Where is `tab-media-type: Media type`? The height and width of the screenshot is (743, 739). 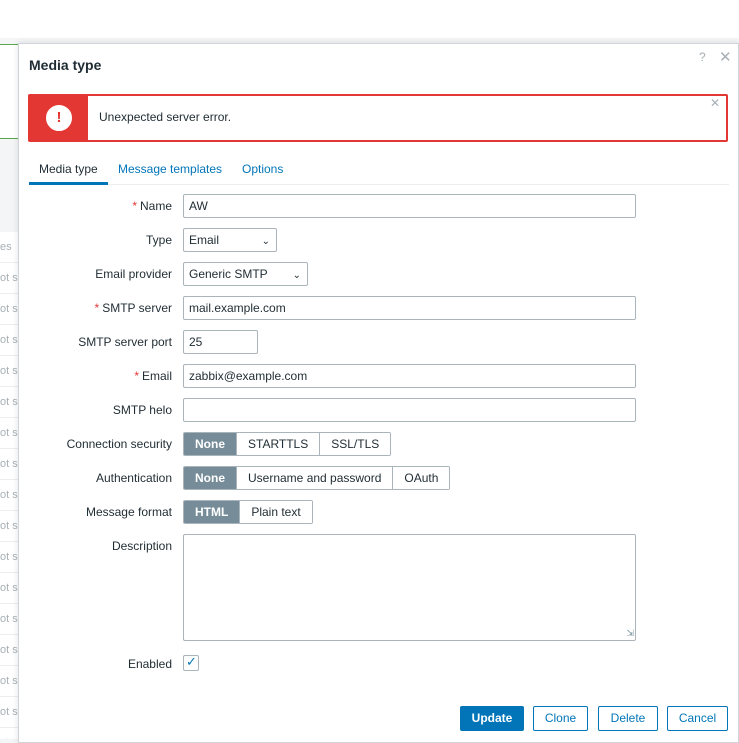
tab-media-type: Media type is located at coordinates (68, 169).